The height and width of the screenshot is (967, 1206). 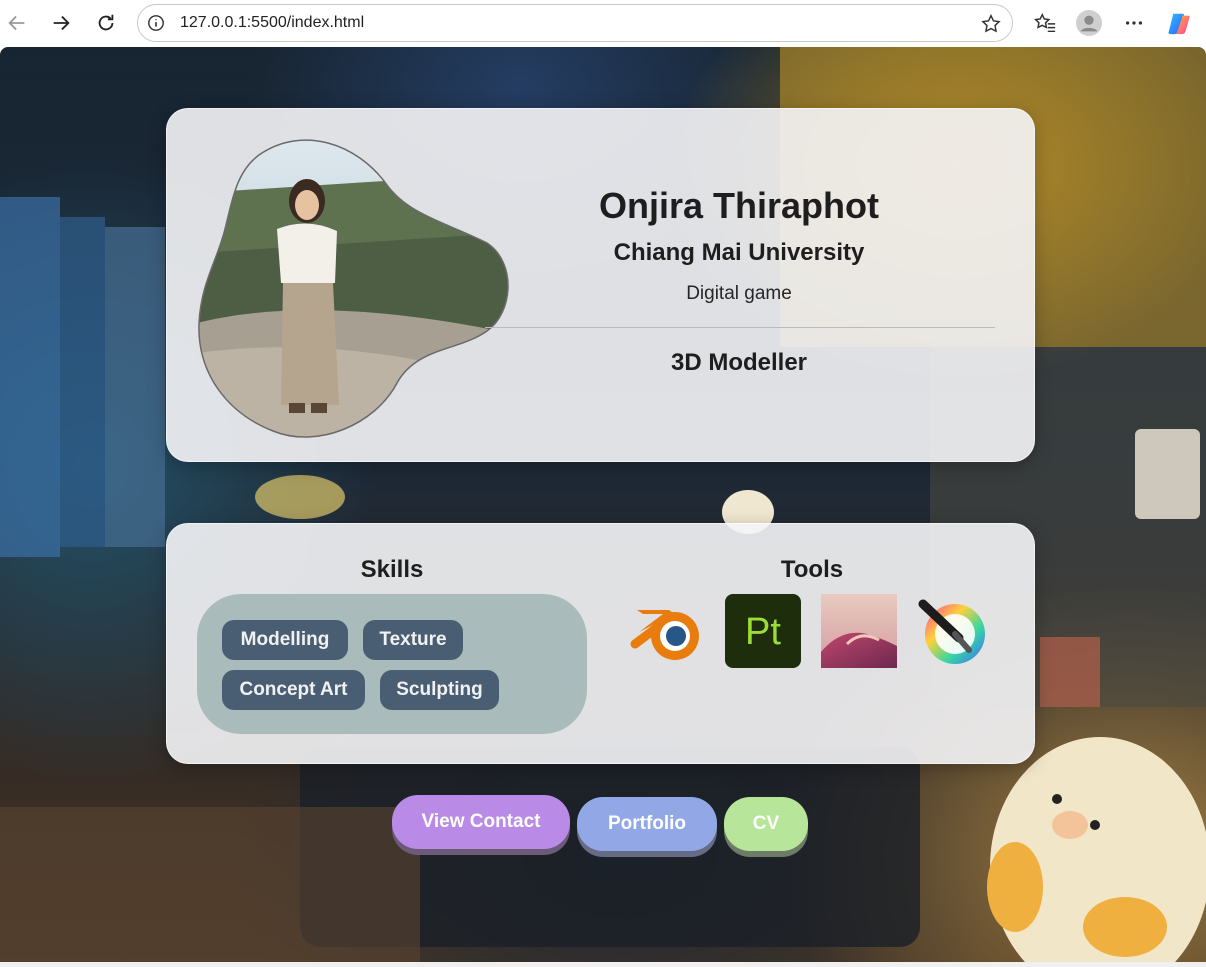 What do you see at coordinates (353, 288) in the screenshot?
I see `profile-photo` at bounding box center [353, 288].